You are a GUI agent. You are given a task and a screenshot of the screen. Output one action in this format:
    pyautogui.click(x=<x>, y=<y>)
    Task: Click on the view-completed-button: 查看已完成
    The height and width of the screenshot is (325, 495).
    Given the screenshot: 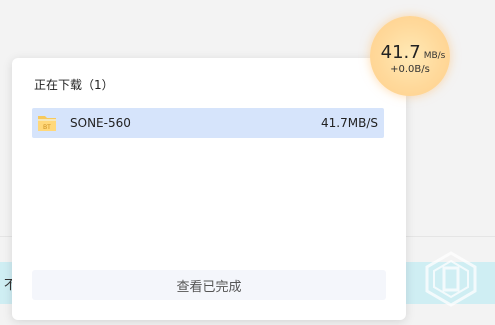 What is the action you would take?
    pyautogui.click(x=209, y=285)
    